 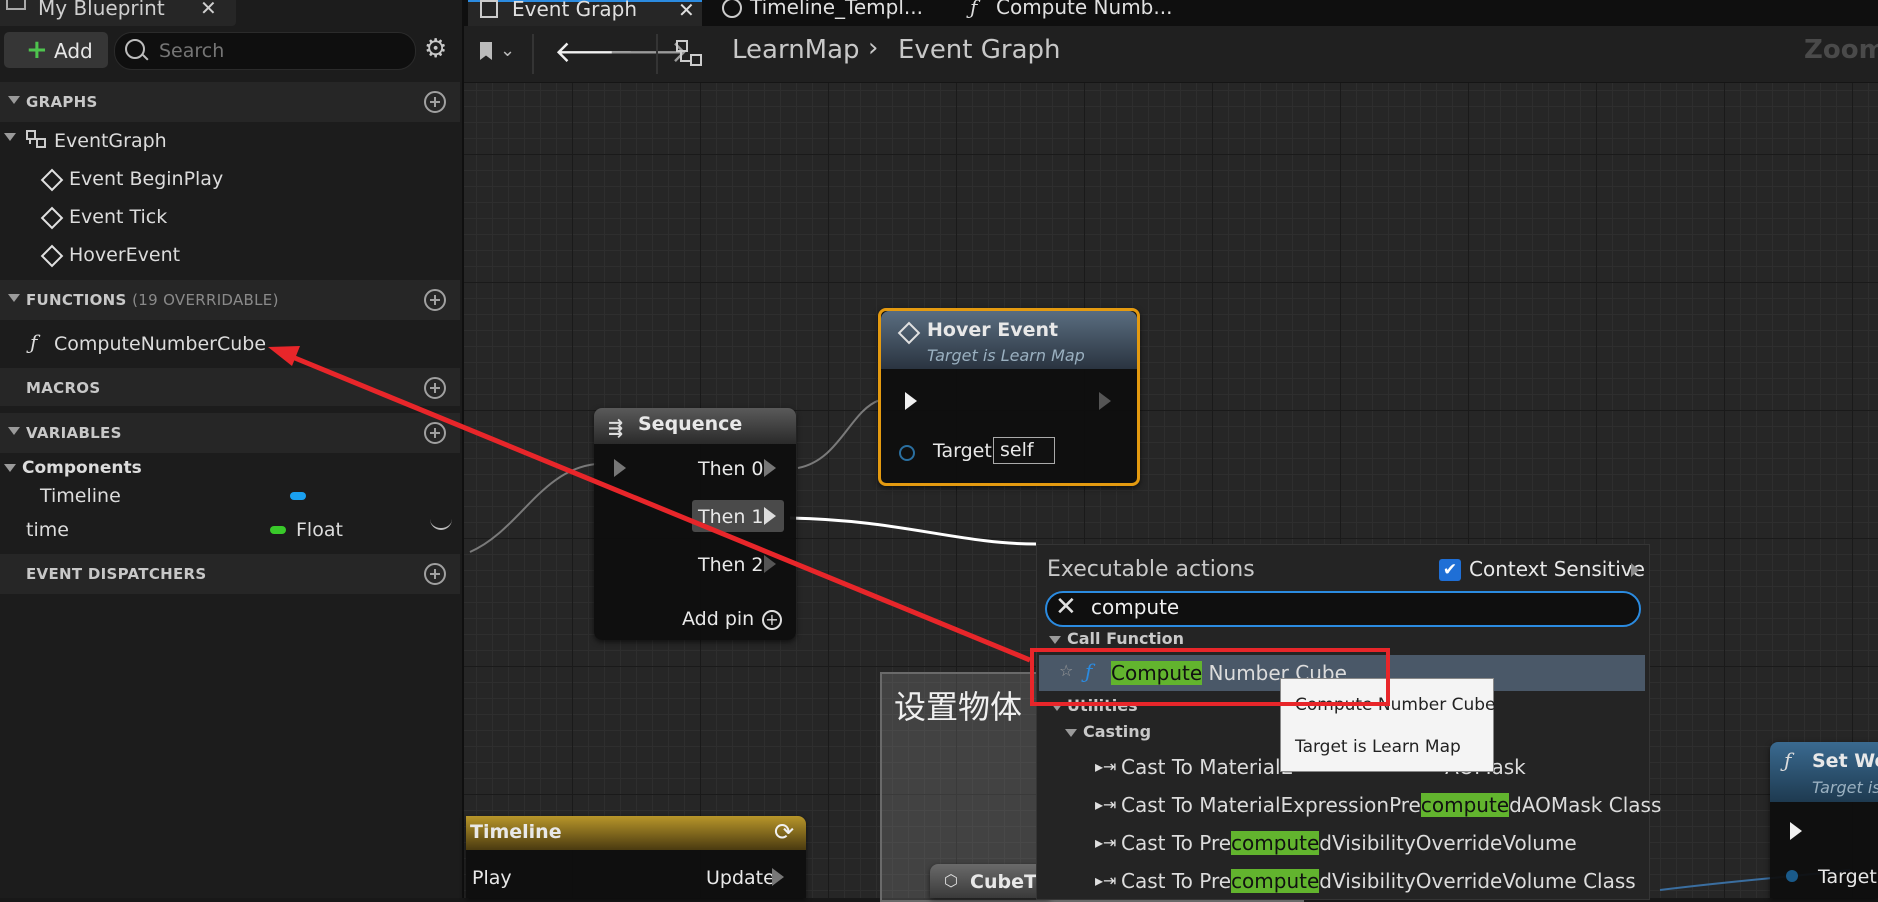 I want to click on annotation-arrow, so click(x=649, y=504).